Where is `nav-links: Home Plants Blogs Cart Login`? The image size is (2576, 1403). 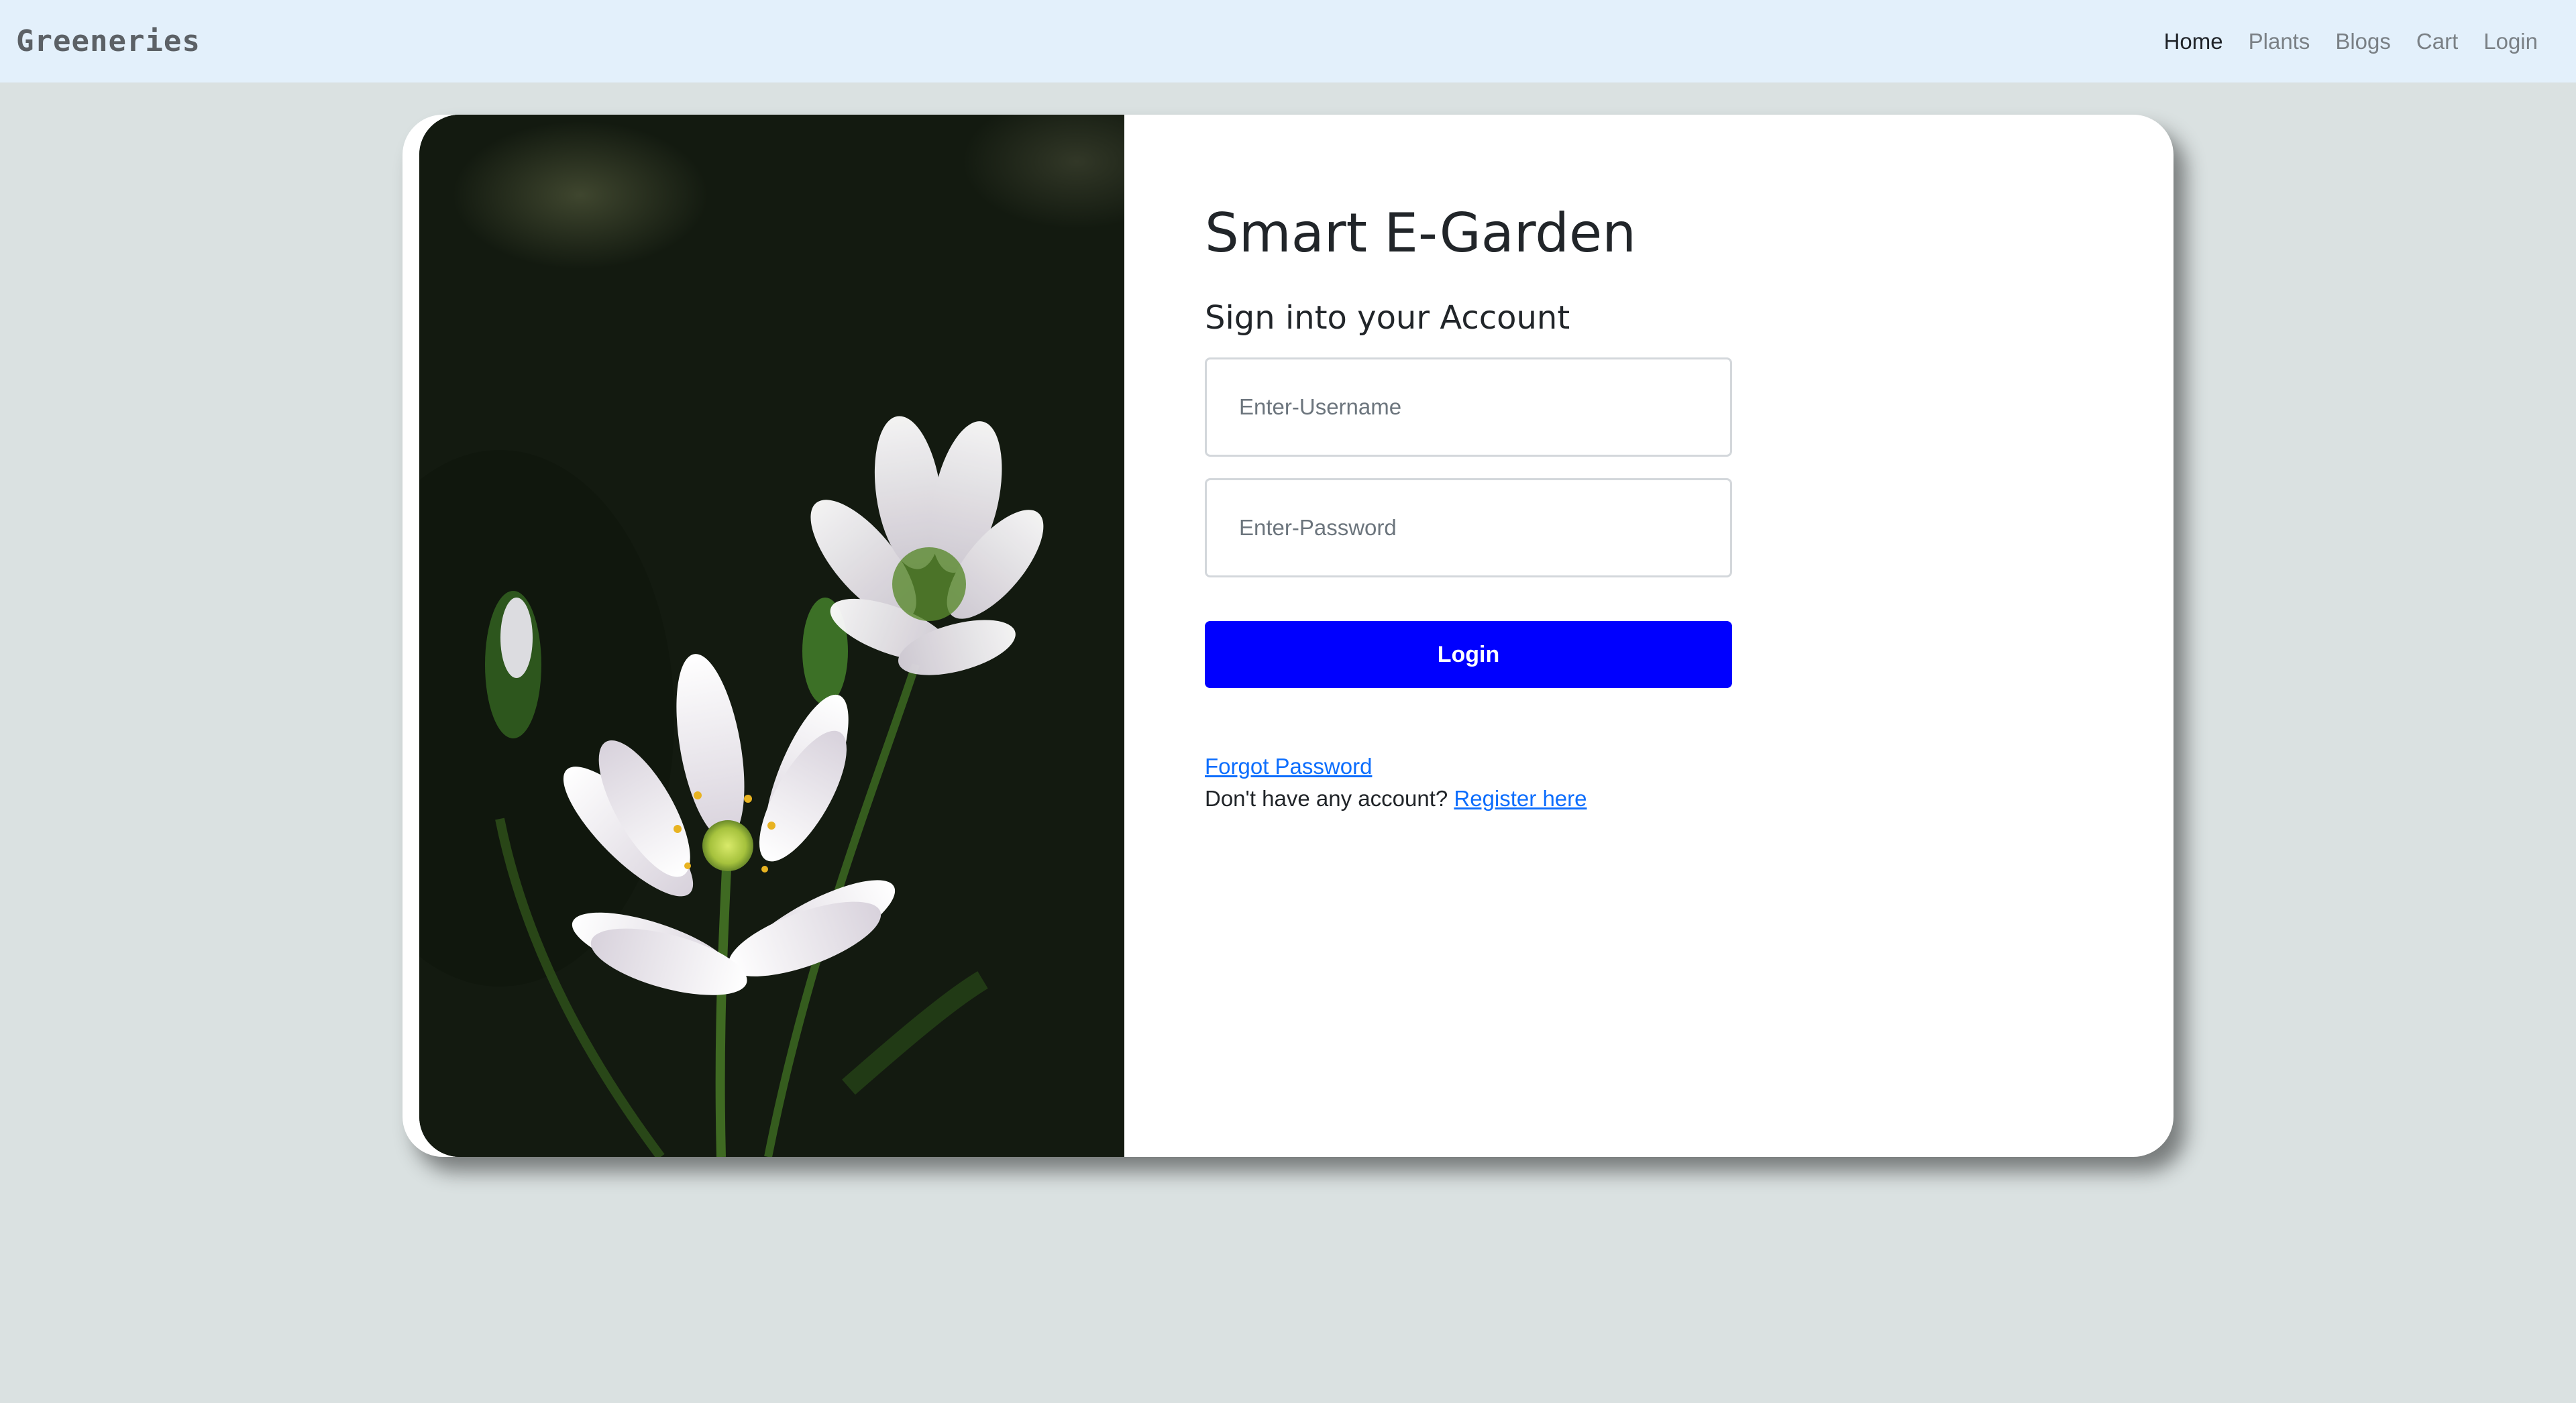 nav-links: Home Plants Blogs Cart Login is located at coordinates (2351, 42).